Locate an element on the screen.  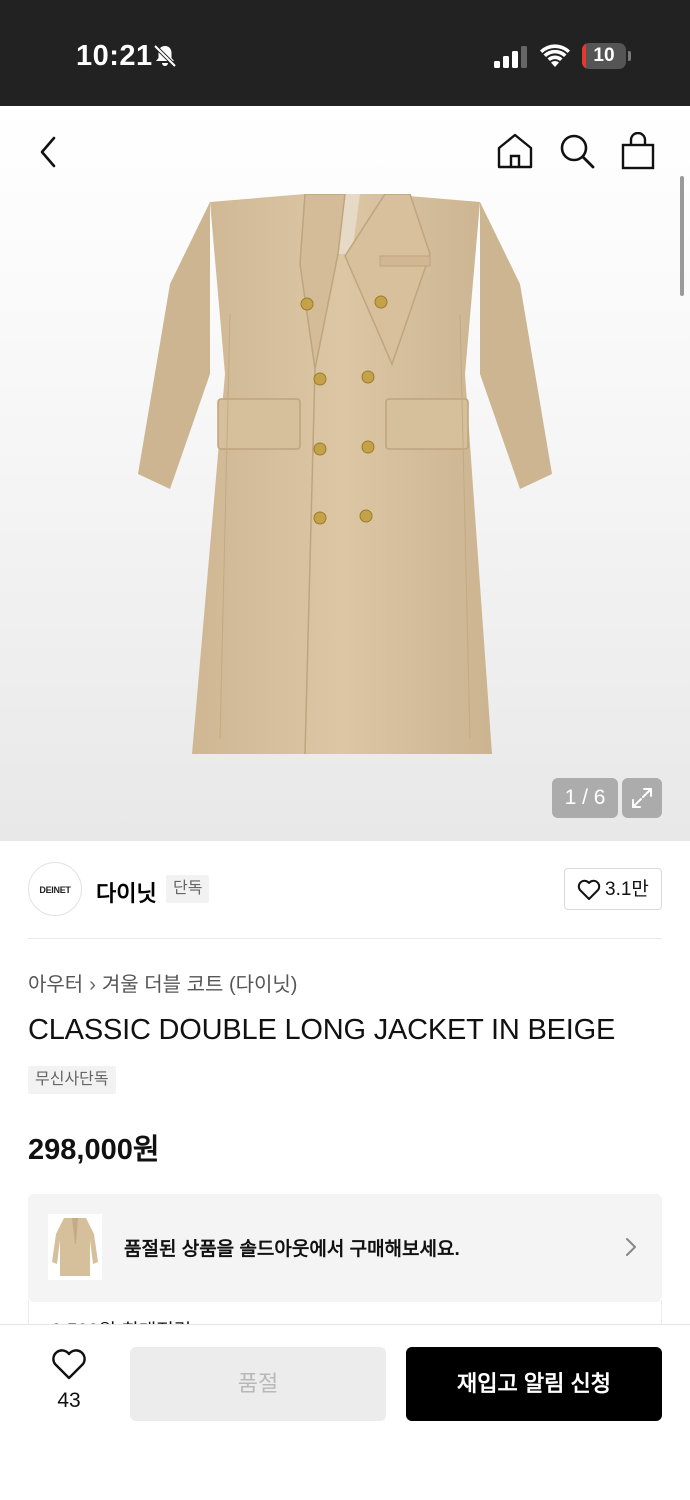
search-icon is located at coordinates (577, 151).